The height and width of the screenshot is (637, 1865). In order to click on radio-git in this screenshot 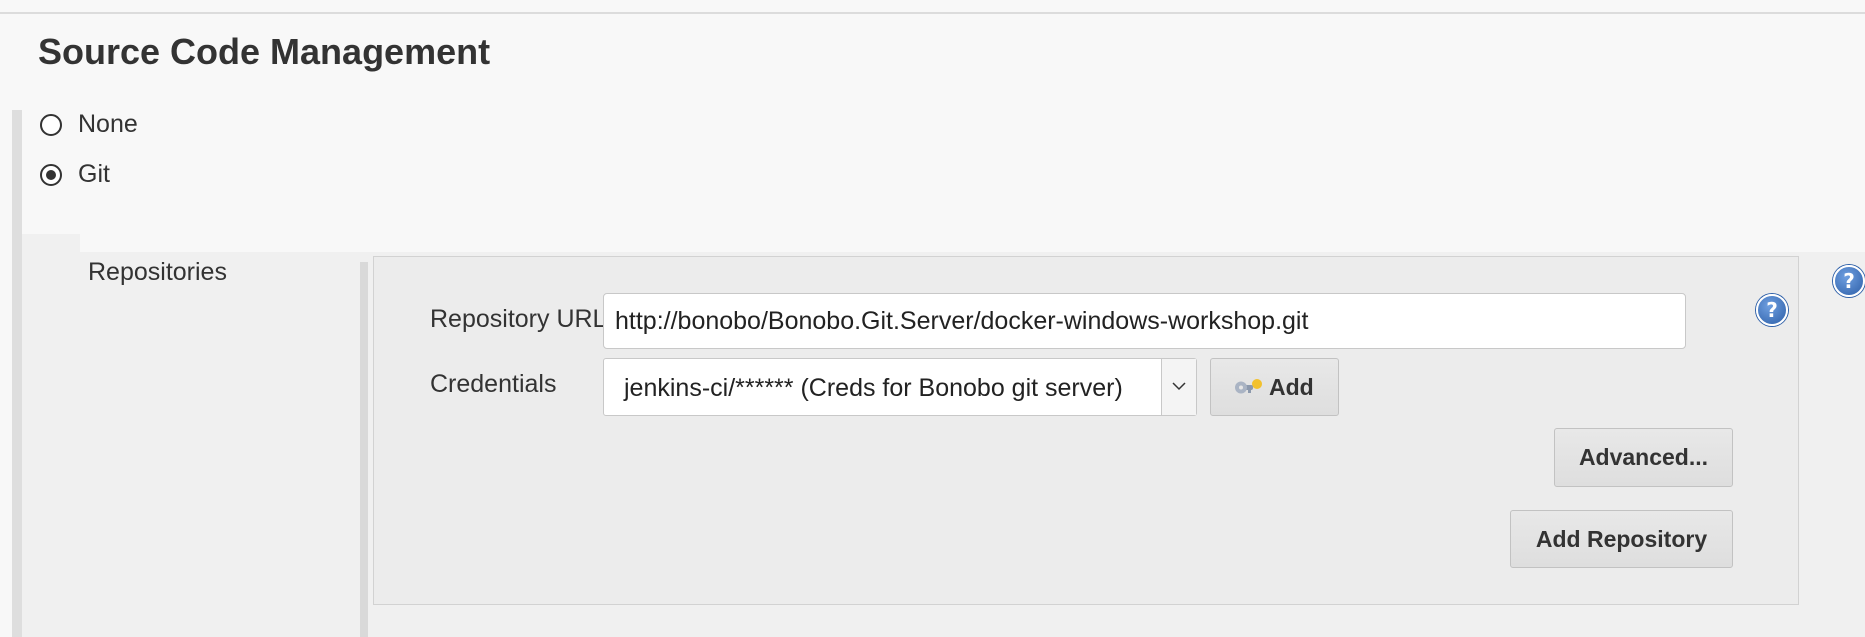, I will do `click(51, 174)`.